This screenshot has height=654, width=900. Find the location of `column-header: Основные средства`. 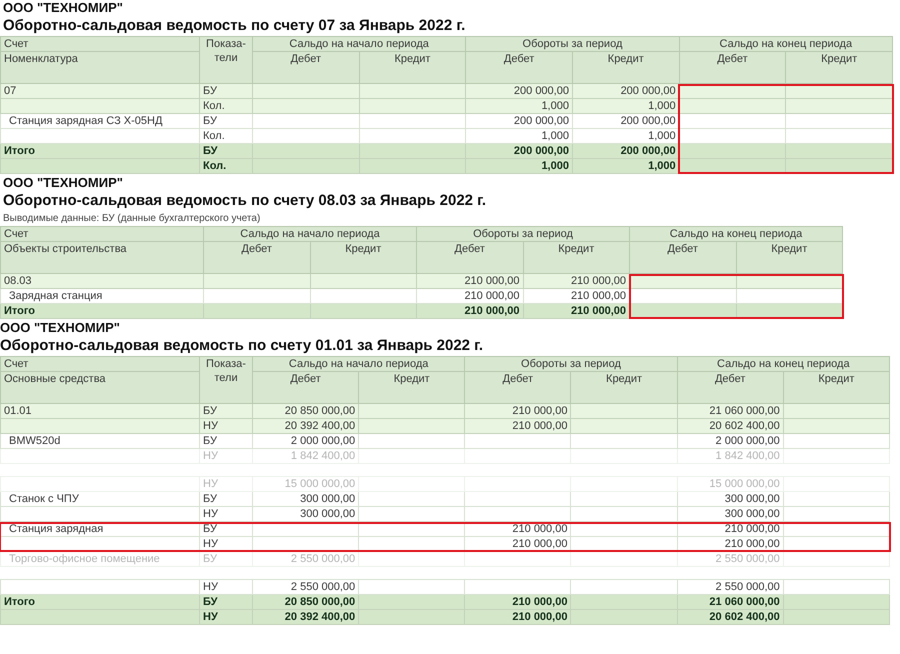

column-header: Основные средства is located at coordinates (100, 388).